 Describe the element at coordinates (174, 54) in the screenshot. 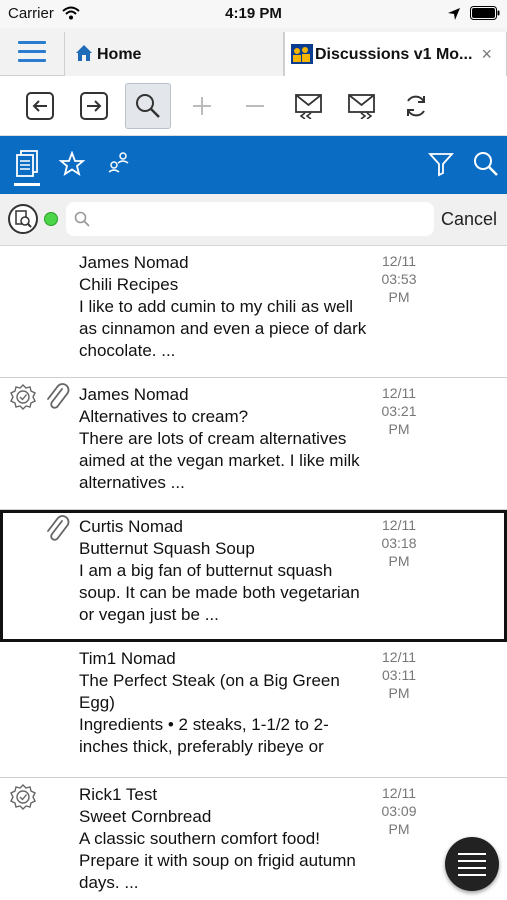

I see `tab-home: Home` at that location.